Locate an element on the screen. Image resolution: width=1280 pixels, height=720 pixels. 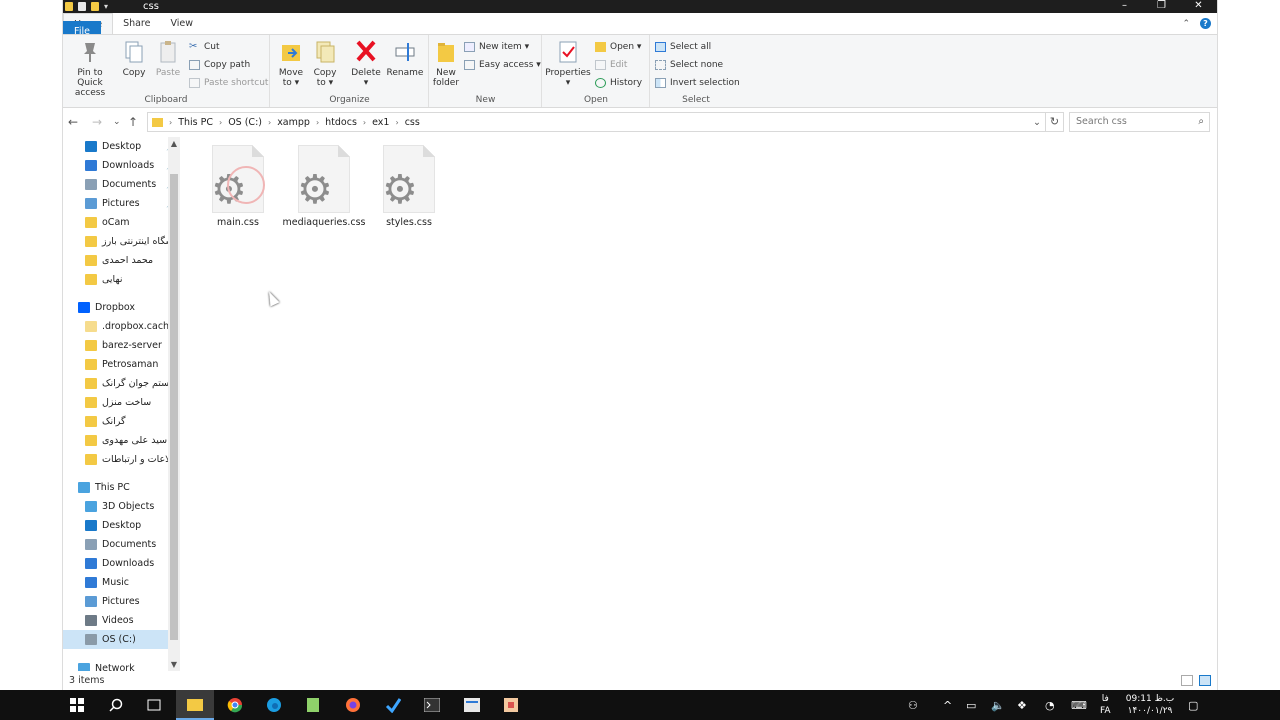
sidebar-item-music: Music is located at coordinates (121, 582).